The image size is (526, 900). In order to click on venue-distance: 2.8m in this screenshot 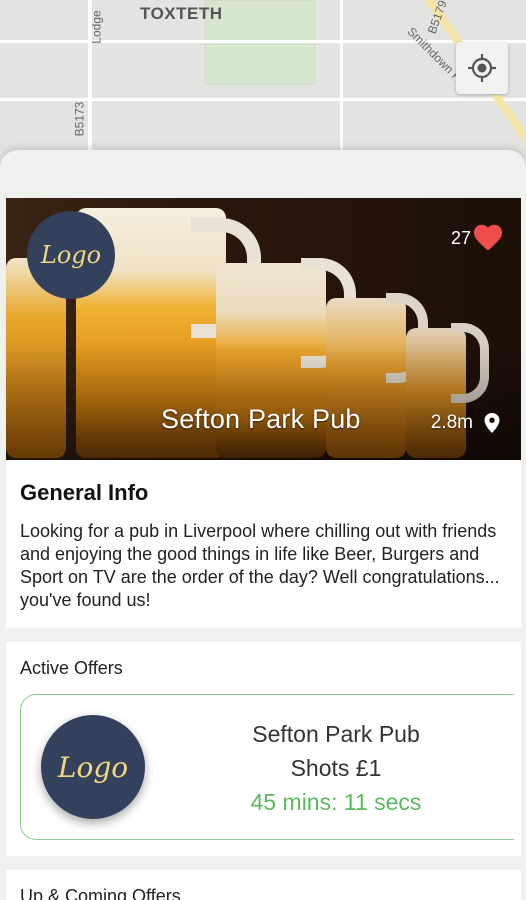, I will do `click(451, 422)`.